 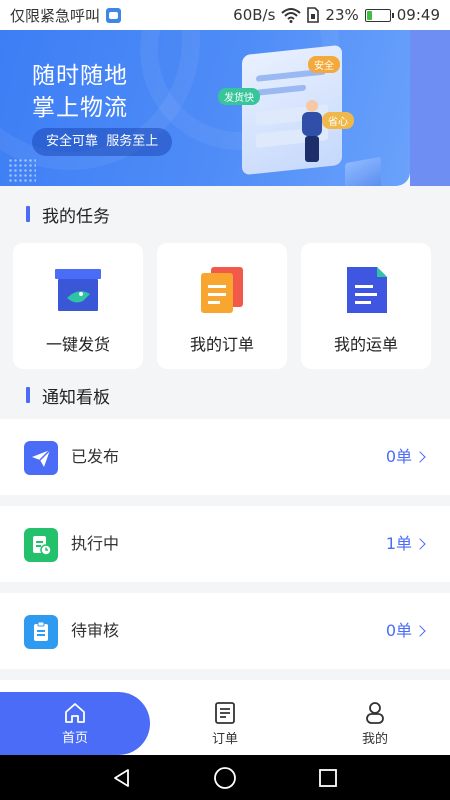 What do you see at coordinates (75, 723) in the screenshot?
I see `tab-home: 首页` at bounding box center [75, 723].